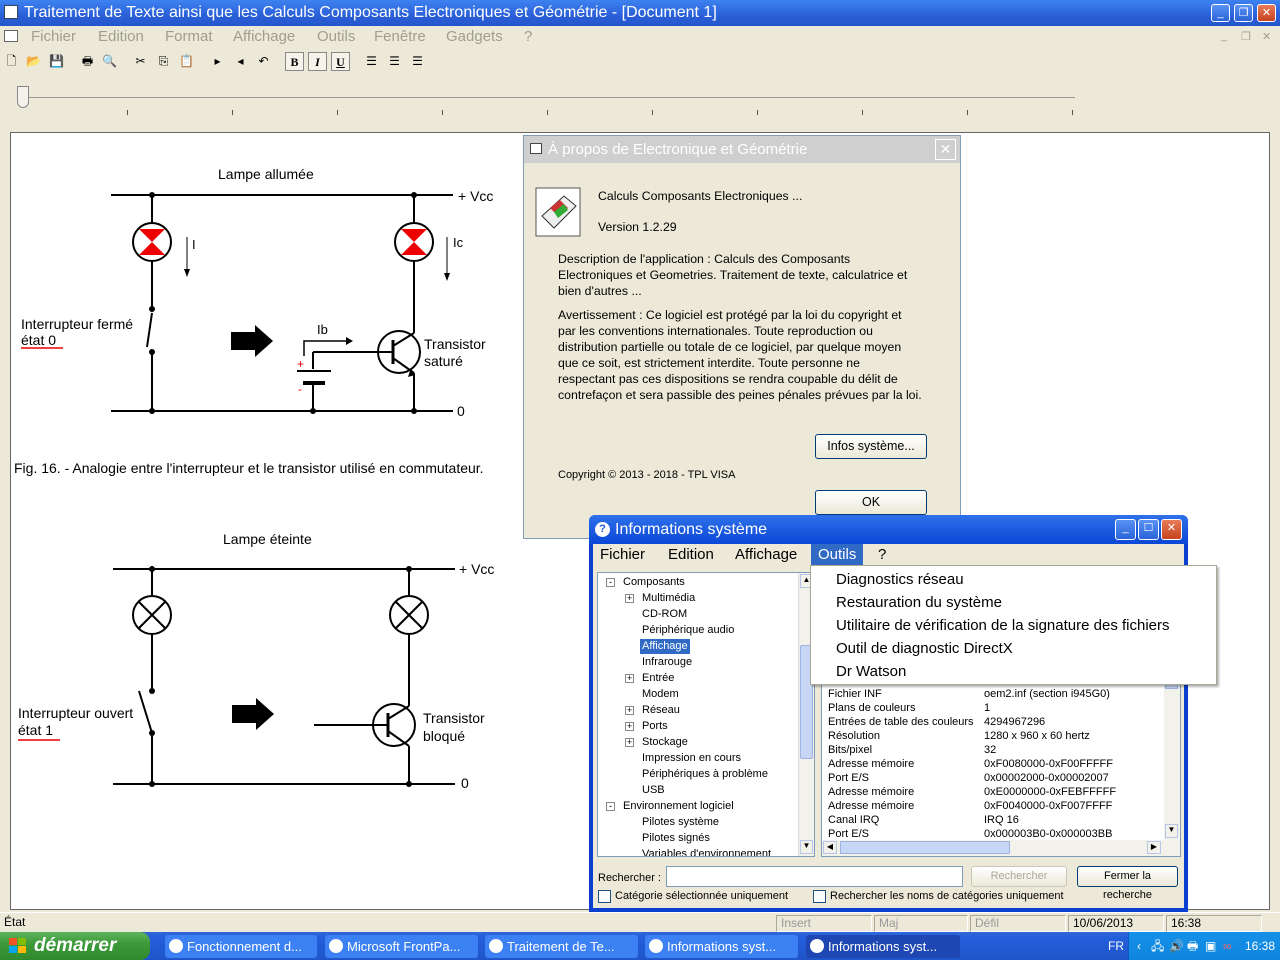  What do you see at coordinates (661, 710) in the screenshot?
I see `tree-item: Réseau` at bounding box center [661, 710].